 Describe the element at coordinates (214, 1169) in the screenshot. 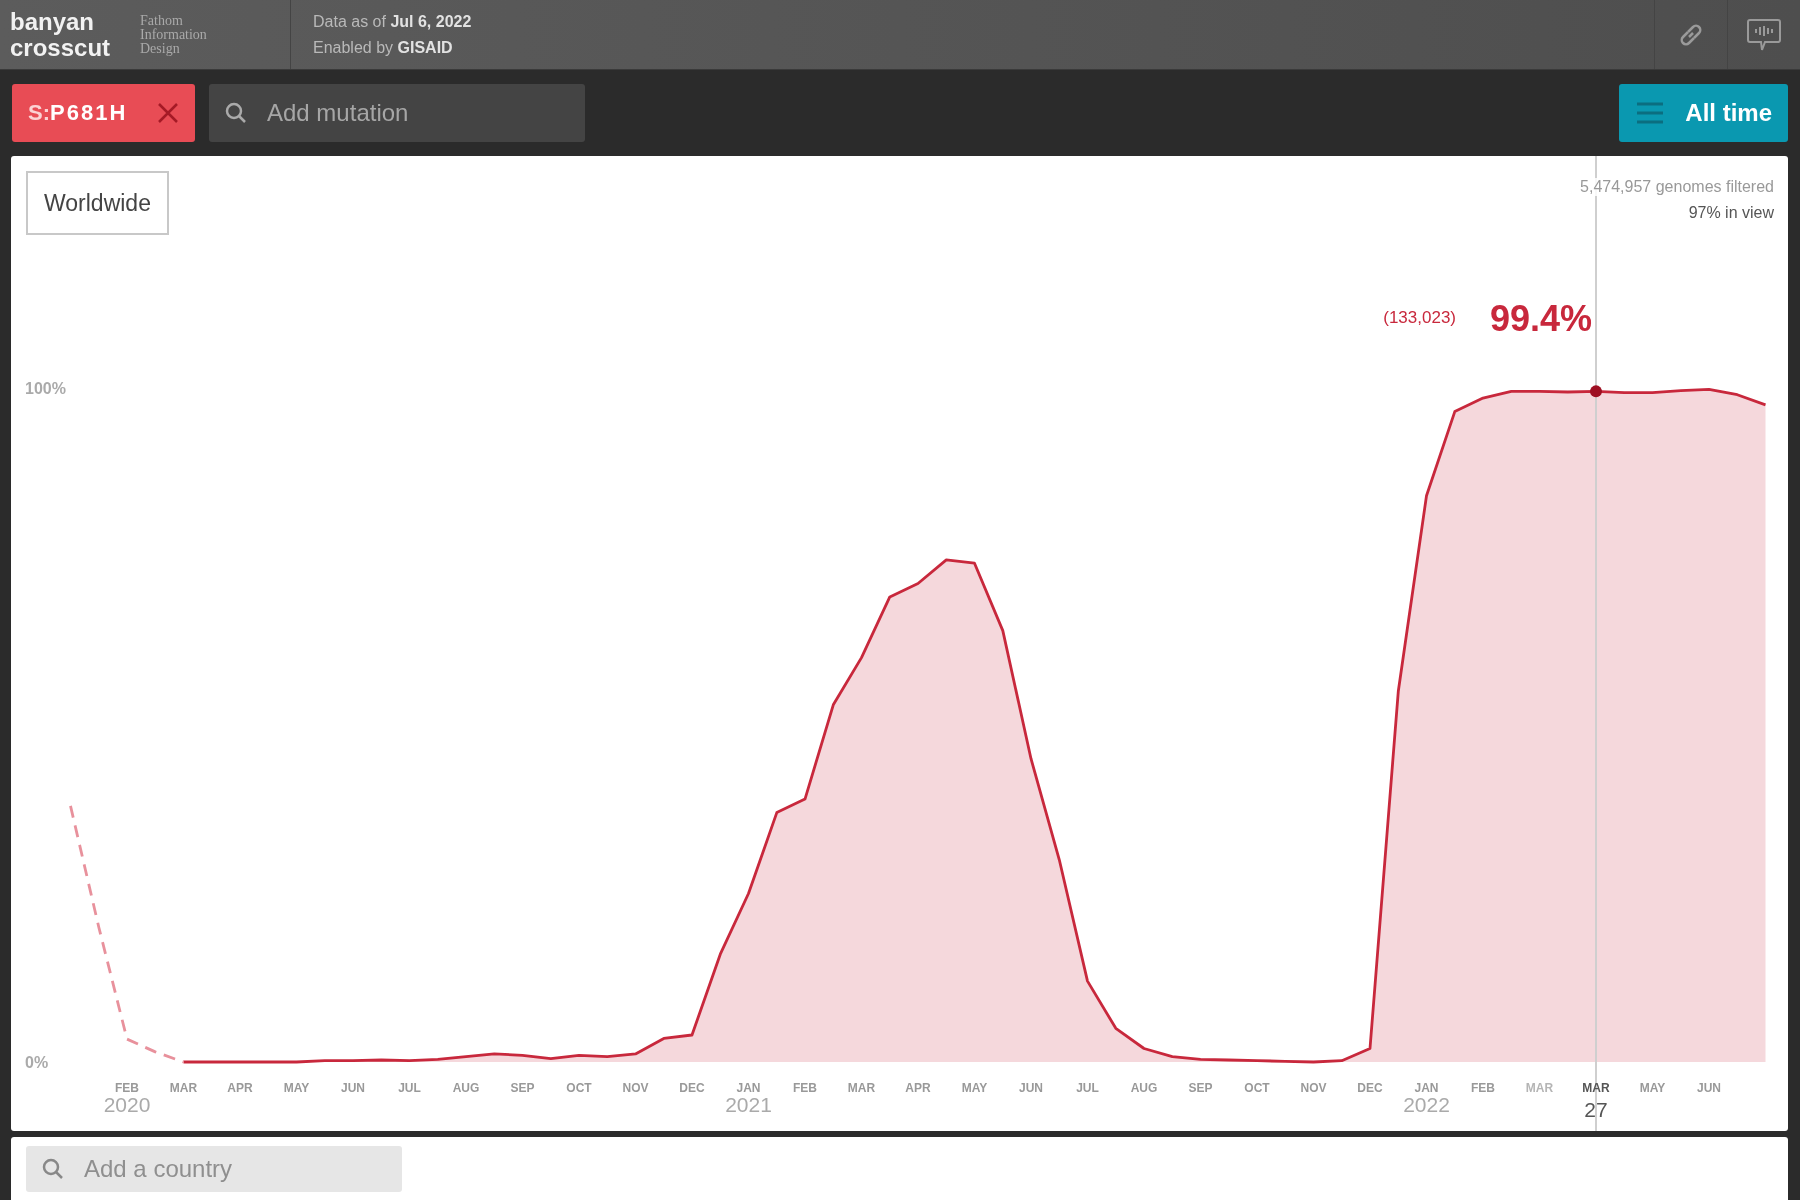

I see `country-search-field: Add a country` at that location.